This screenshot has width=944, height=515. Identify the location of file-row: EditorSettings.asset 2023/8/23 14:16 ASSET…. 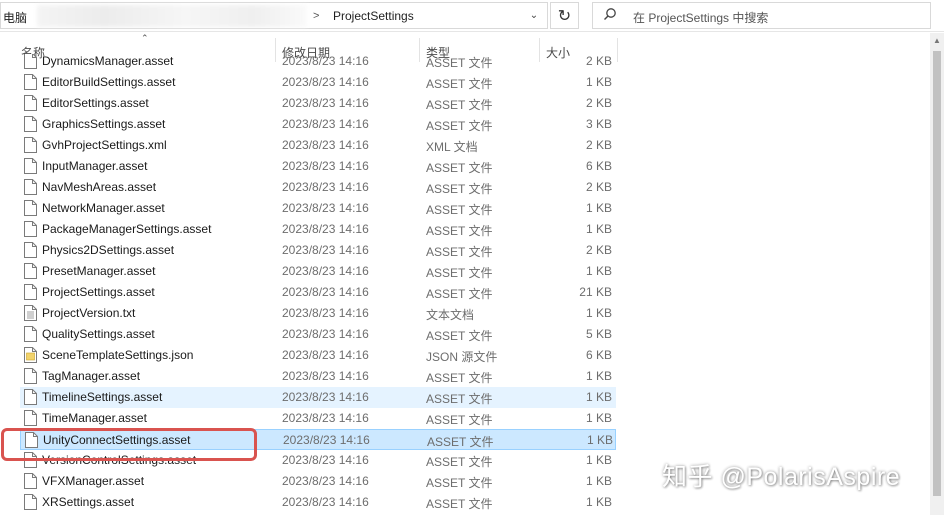
(318, 103).